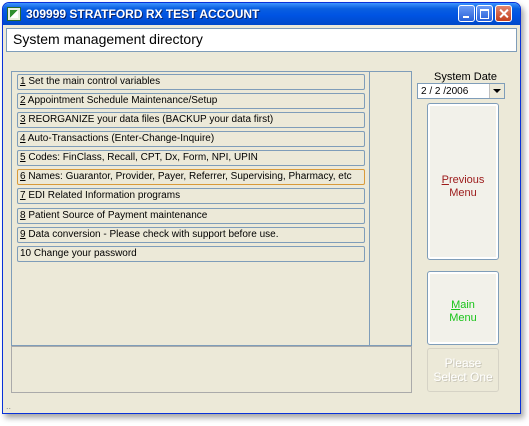 Image resolution: width=529 pixels, height=426 pixels. What do you see at coordinates (120, 138) in the screenshot?
I see `menu-item-label: Auto-Transactions (Enter-Change-Inquire)` at bounding box center [120, 138].